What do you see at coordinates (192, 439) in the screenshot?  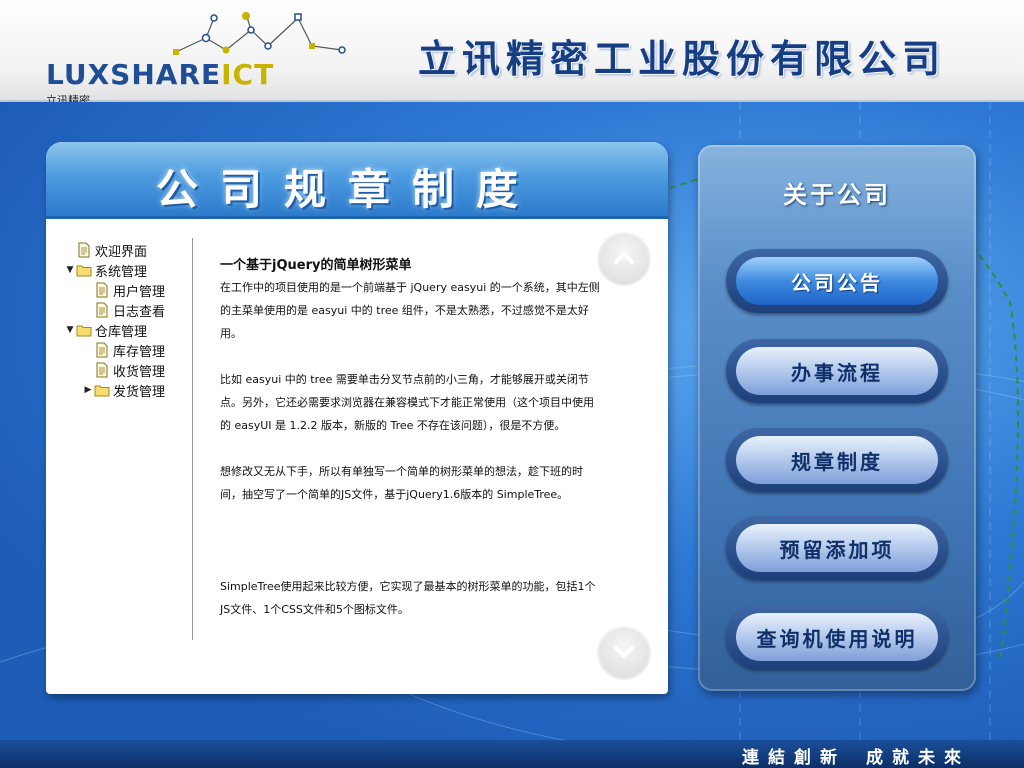 I see `panel-divider` at bounding box center [192, 439].